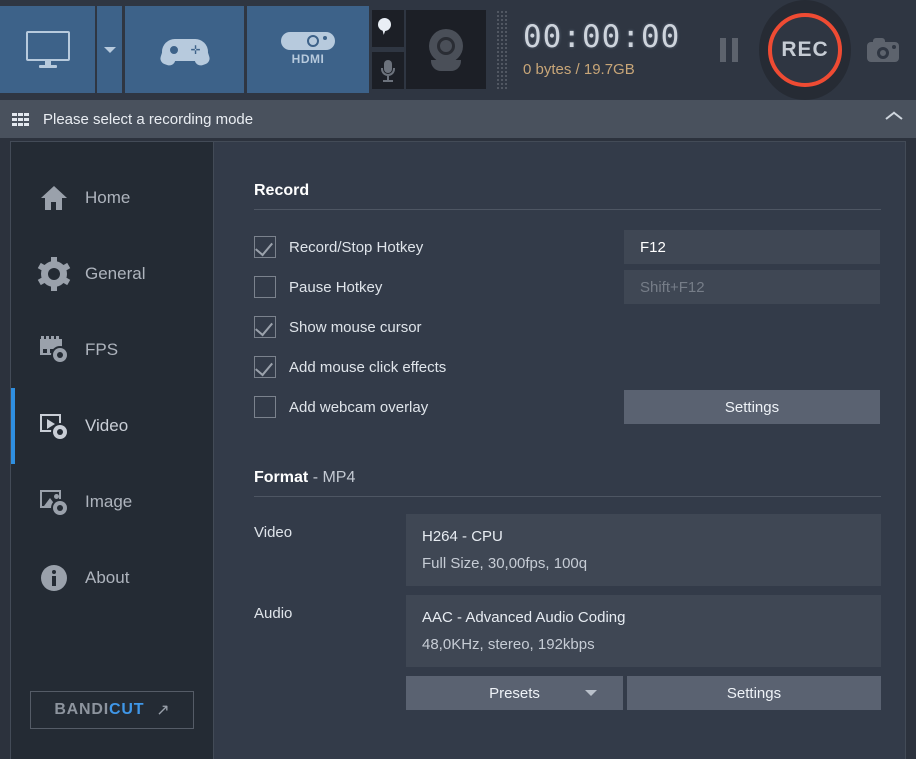 This screenshot has height=759, width=916. Describe the element at coordinates (567, 327) in the screenshot. I see `show-mouse-cursor-row: Show mouse cursor` at that location.